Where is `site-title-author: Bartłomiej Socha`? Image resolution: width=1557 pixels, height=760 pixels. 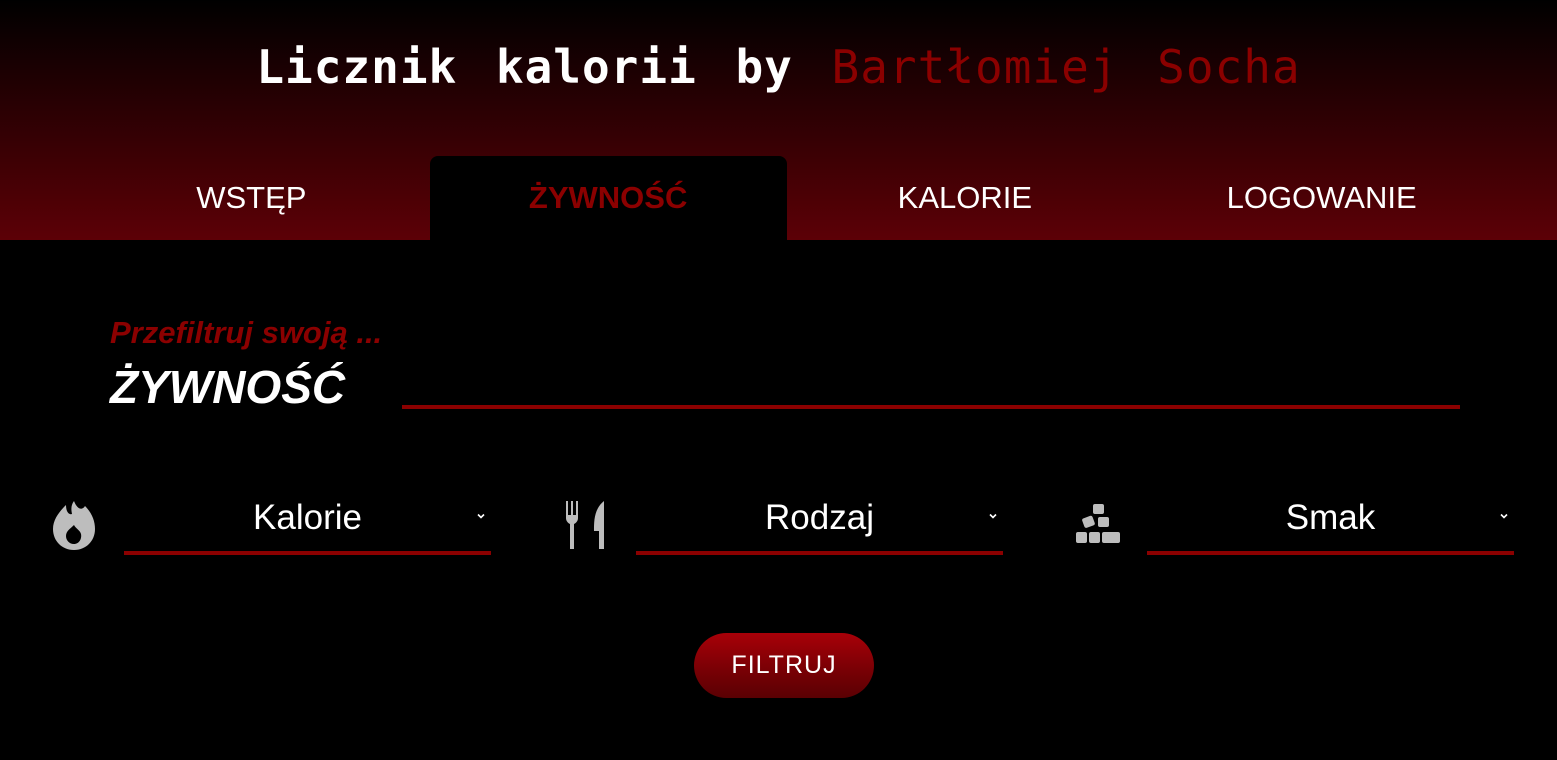 site-title-author: Bartłomiej Socha is located at coordinates (1066, 67).